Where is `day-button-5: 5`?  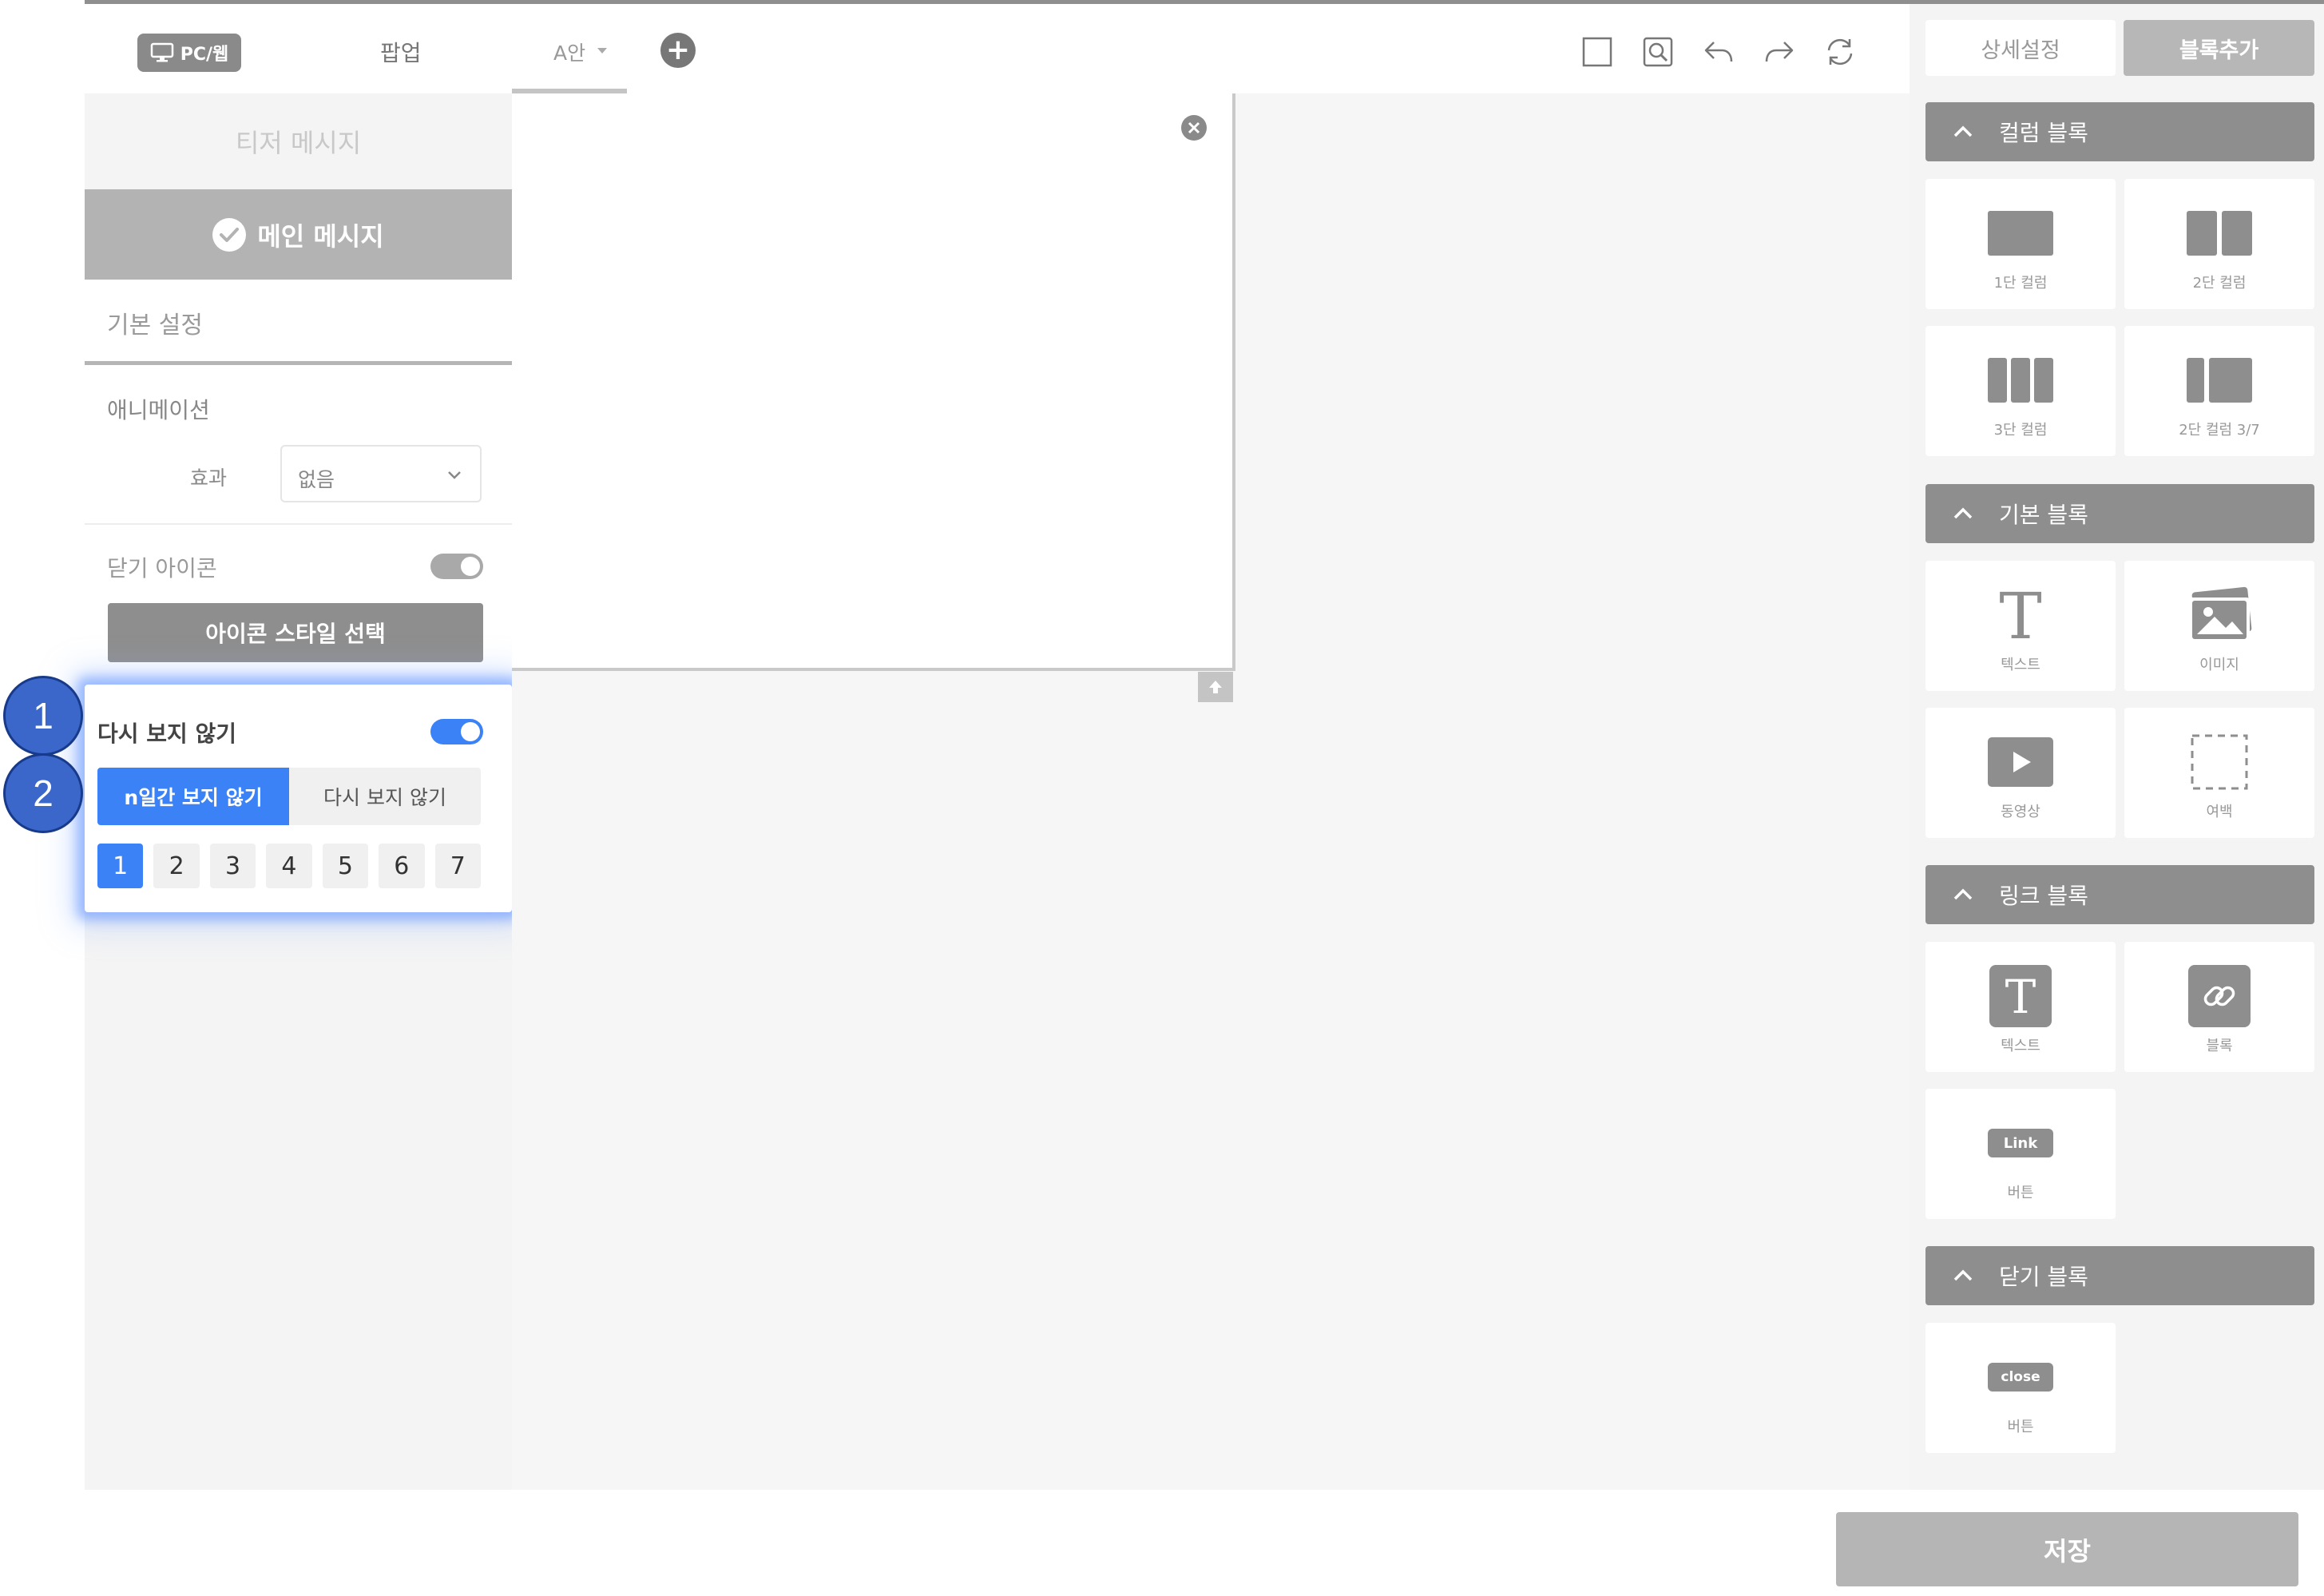 day-button-5: 5 is located at coordinates (345, 866).